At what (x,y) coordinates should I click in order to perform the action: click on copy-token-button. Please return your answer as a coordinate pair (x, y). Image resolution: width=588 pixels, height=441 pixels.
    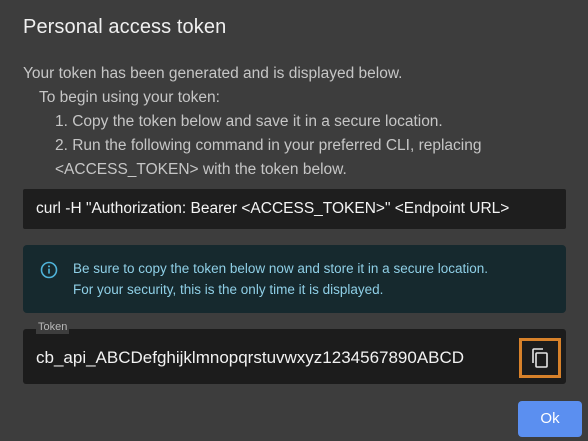
    Looking at the image, I should click on (540, 358).